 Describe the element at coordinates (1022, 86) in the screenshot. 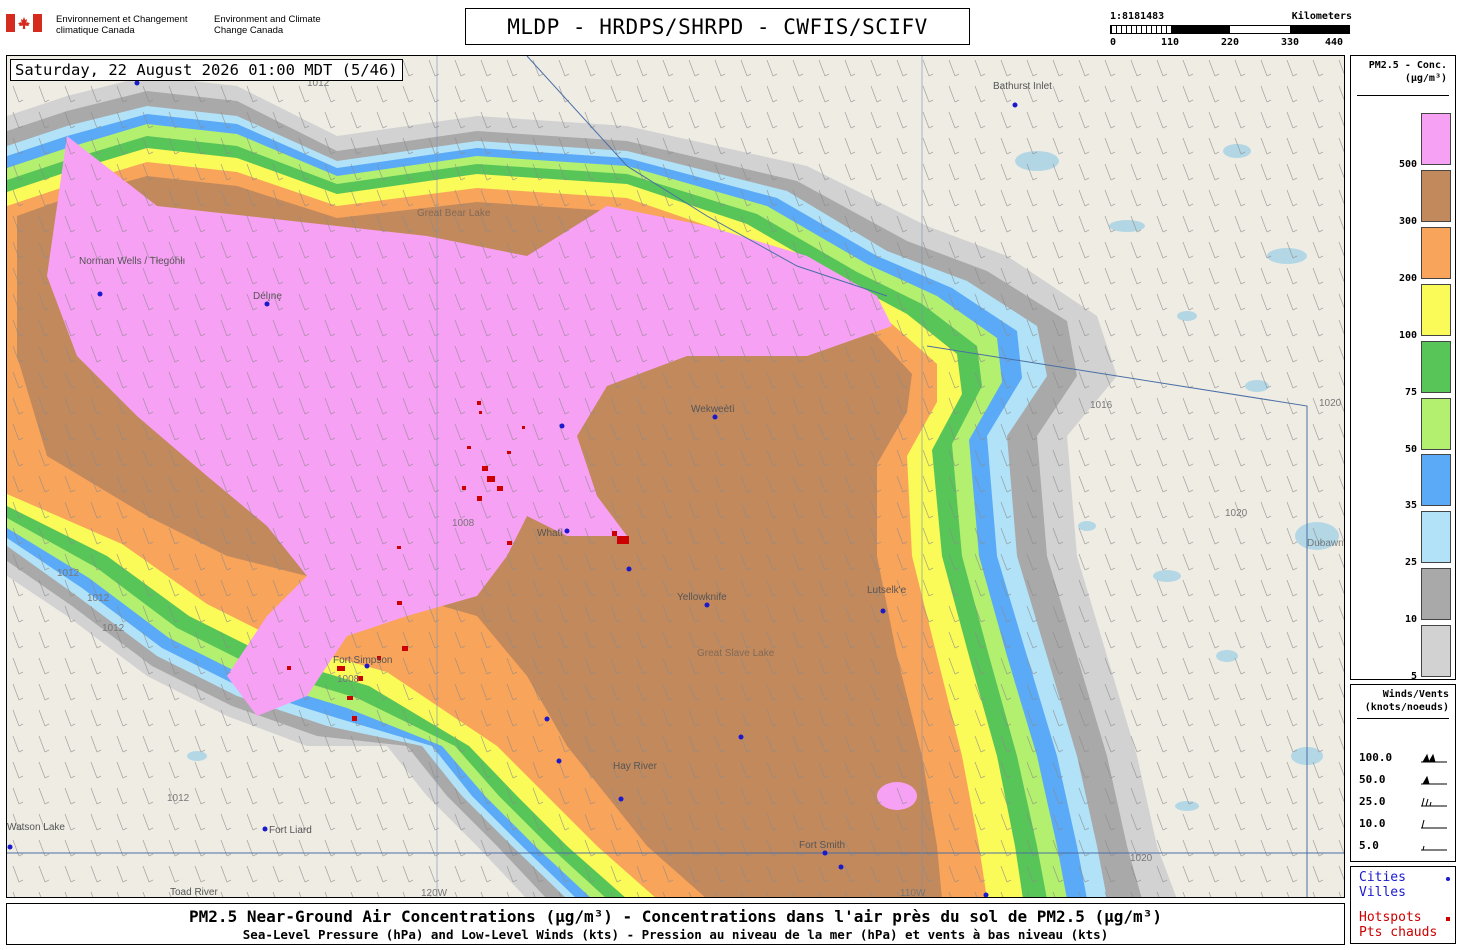

I see `place-label: Bathurst Inlet` at that location.